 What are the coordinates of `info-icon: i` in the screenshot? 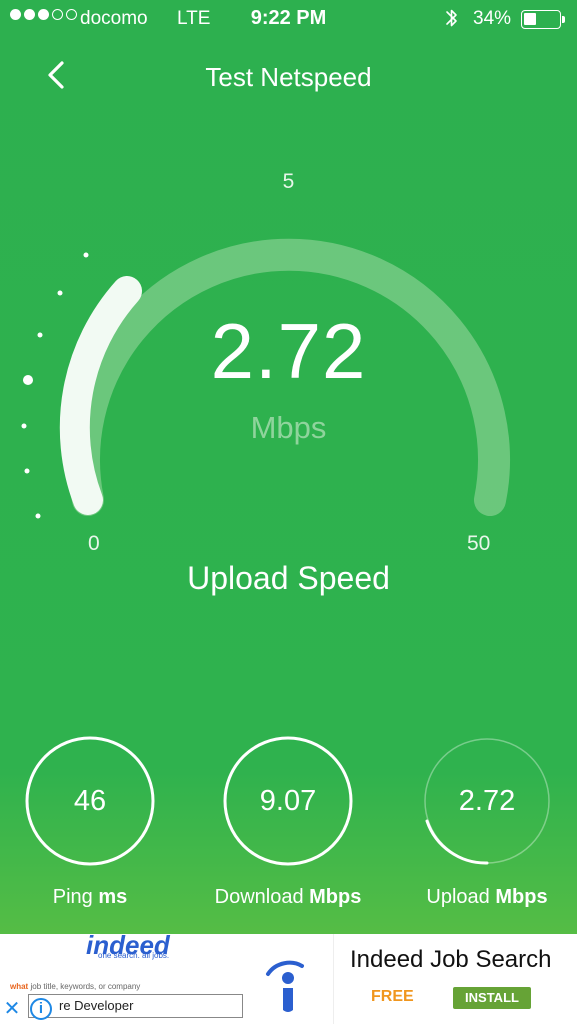 It's located at (41, 1009).